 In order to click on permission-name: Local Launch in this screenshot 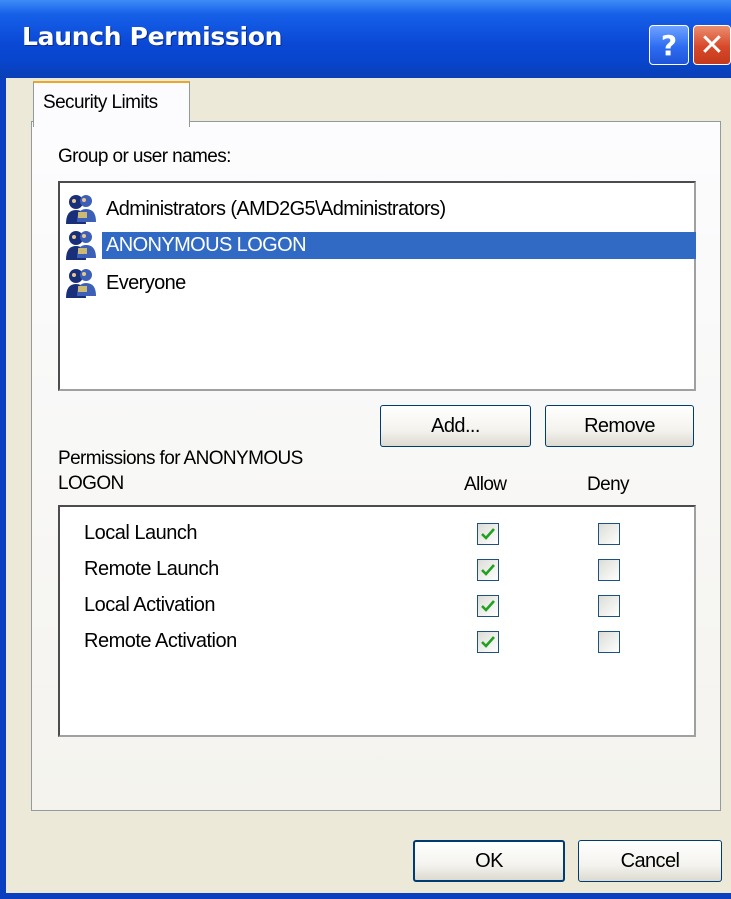, I will do `click(140, 533)`.